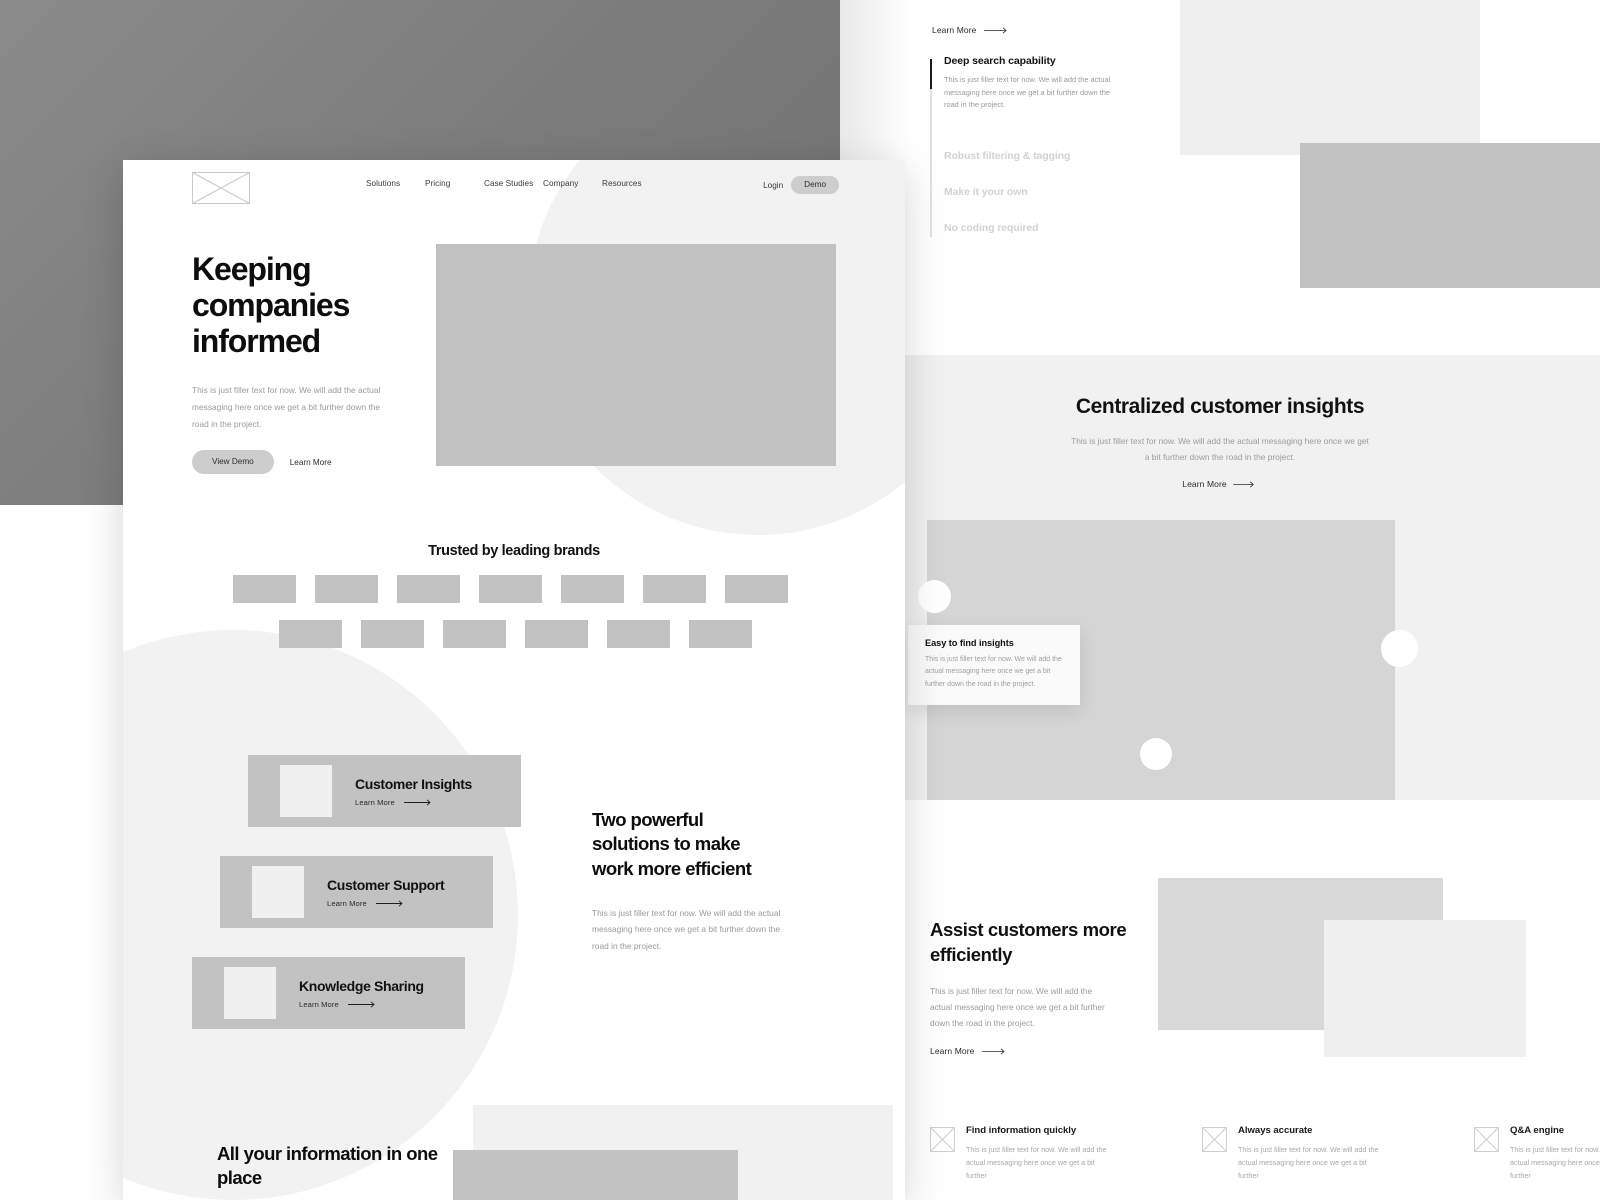  Describe the element at coordinates (991, 228) in the screenshot. I see `feature-title: No coding required` at that location.